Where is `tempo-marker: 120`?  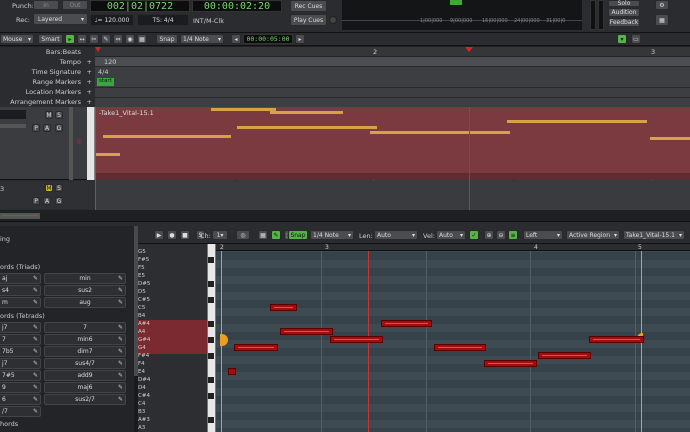 tempo-marker: 120 is located at coordinates (110, 62).